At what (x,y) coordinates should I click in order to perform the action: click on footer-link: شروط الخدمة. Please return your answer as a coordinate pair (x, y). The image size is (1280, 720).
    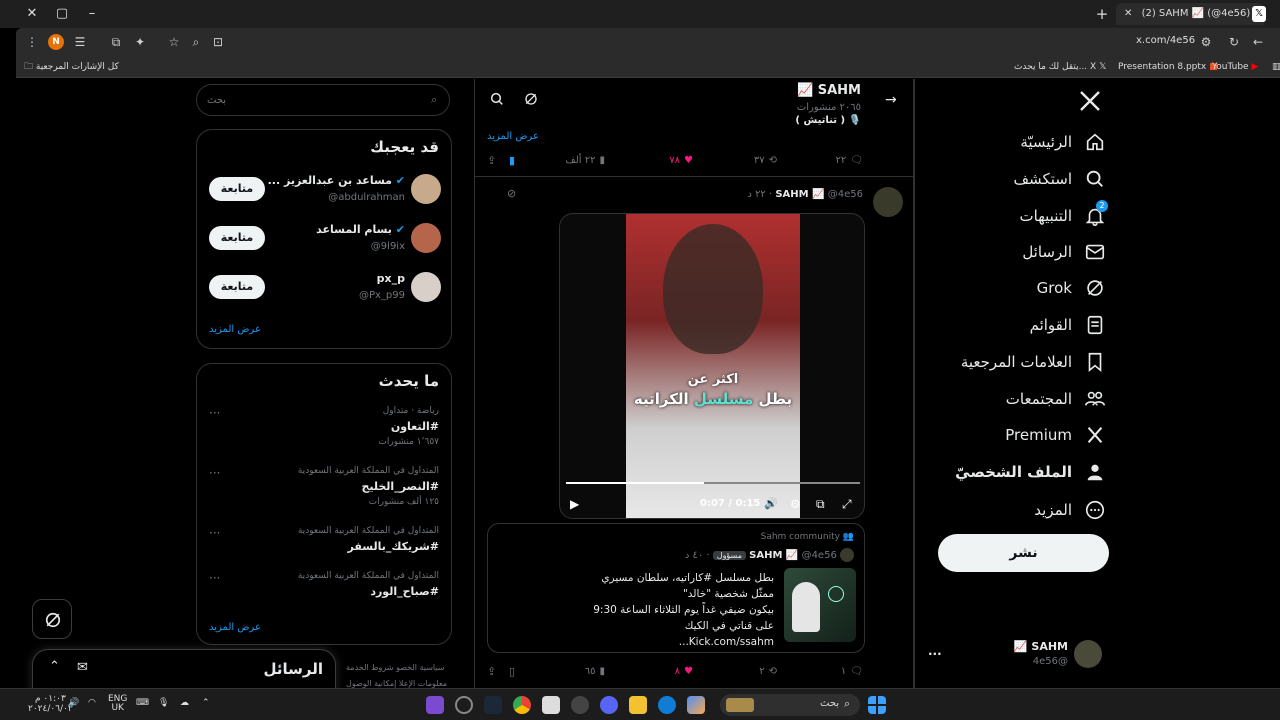
    Looking at the image, I should click on (370, 667).